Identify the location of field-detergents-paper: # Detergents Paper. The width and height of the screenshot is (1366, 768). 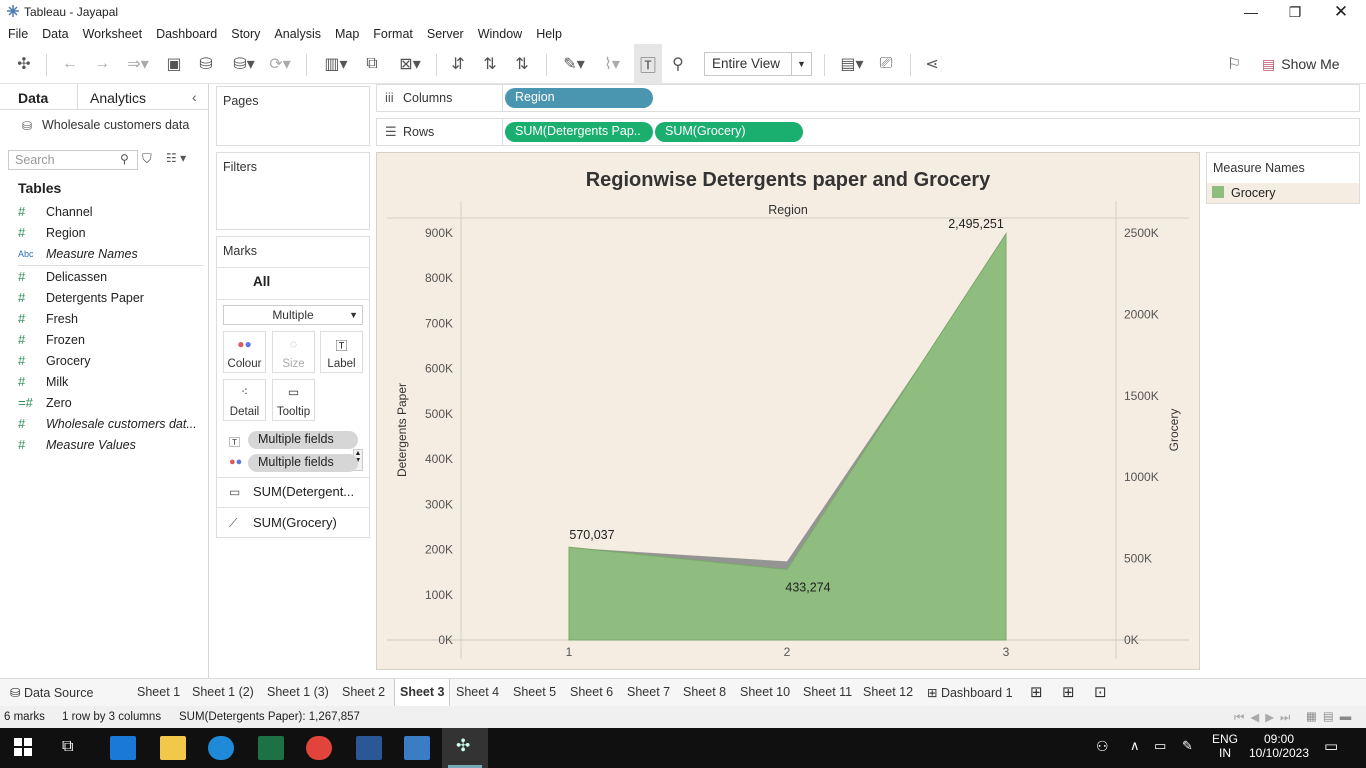
(110, 297).